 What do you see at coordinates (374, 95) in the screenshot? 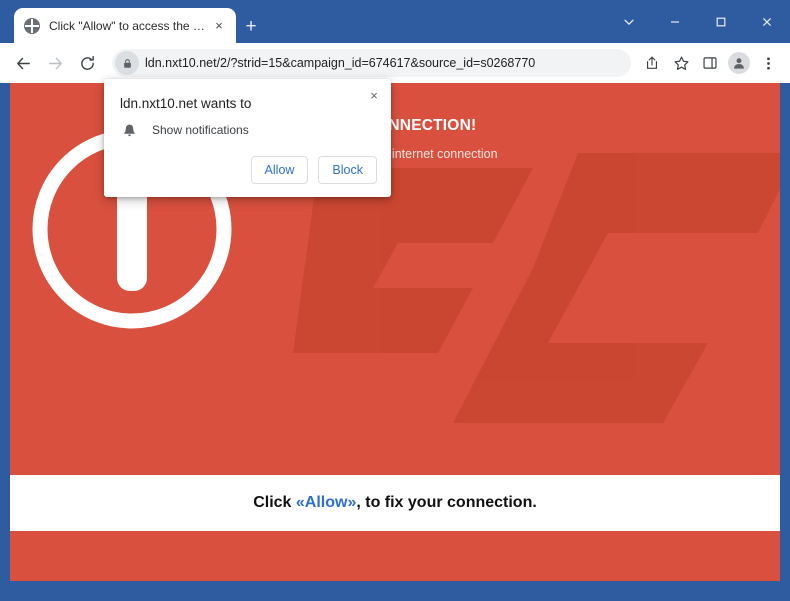
I see `dialog-close-icon: ×` at bounding box center [374, 95].